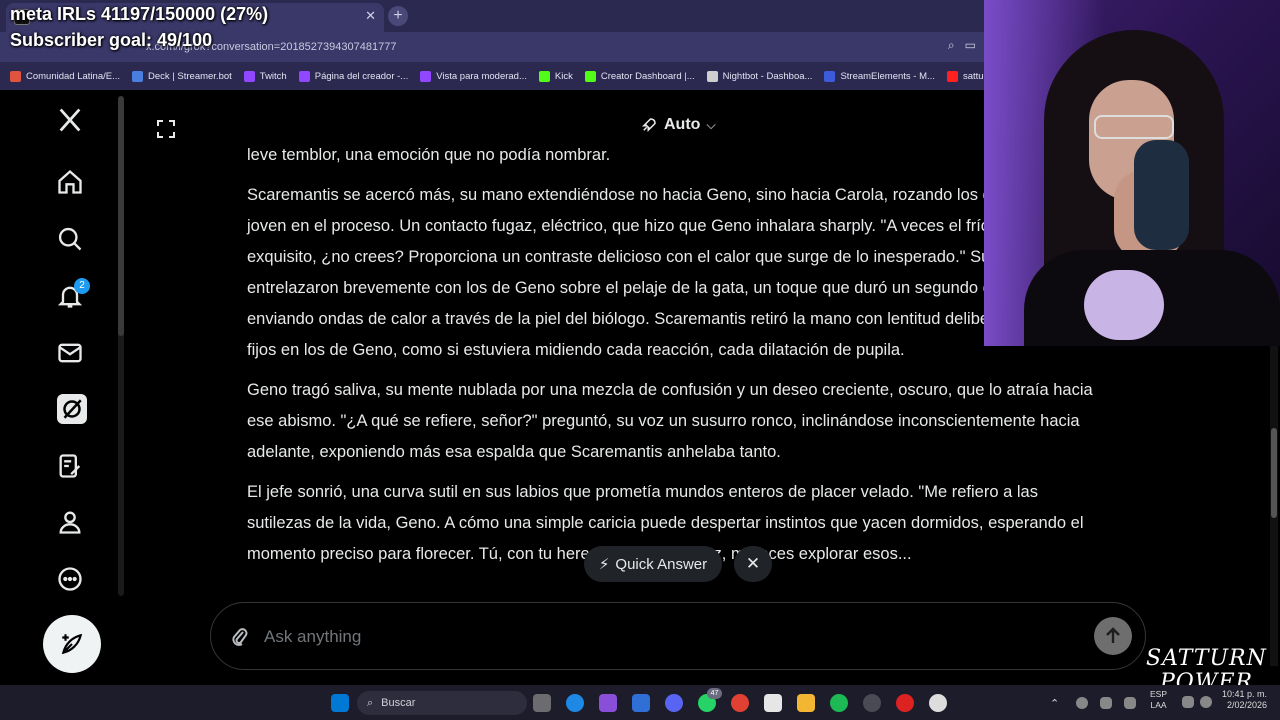 This screenshot has height=720, width=1280. I want to click on tray-usb-icon, so click(1106, 703).